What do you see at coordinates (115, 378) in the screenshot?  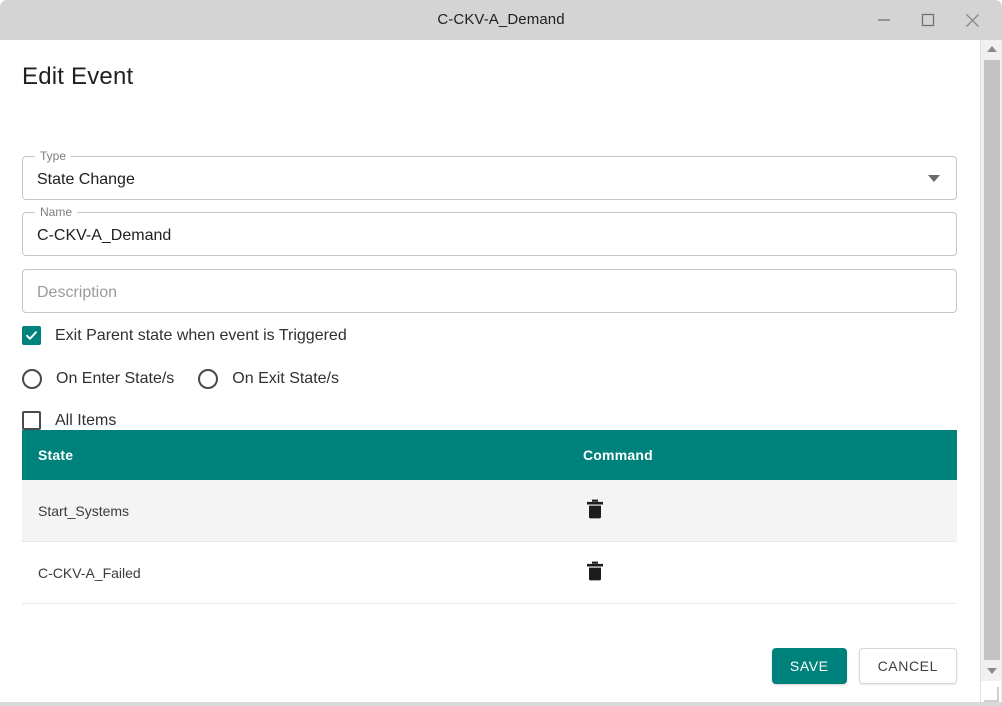 I see `on-enter-label: On Enter State/s` at bounding box center [115, 378].